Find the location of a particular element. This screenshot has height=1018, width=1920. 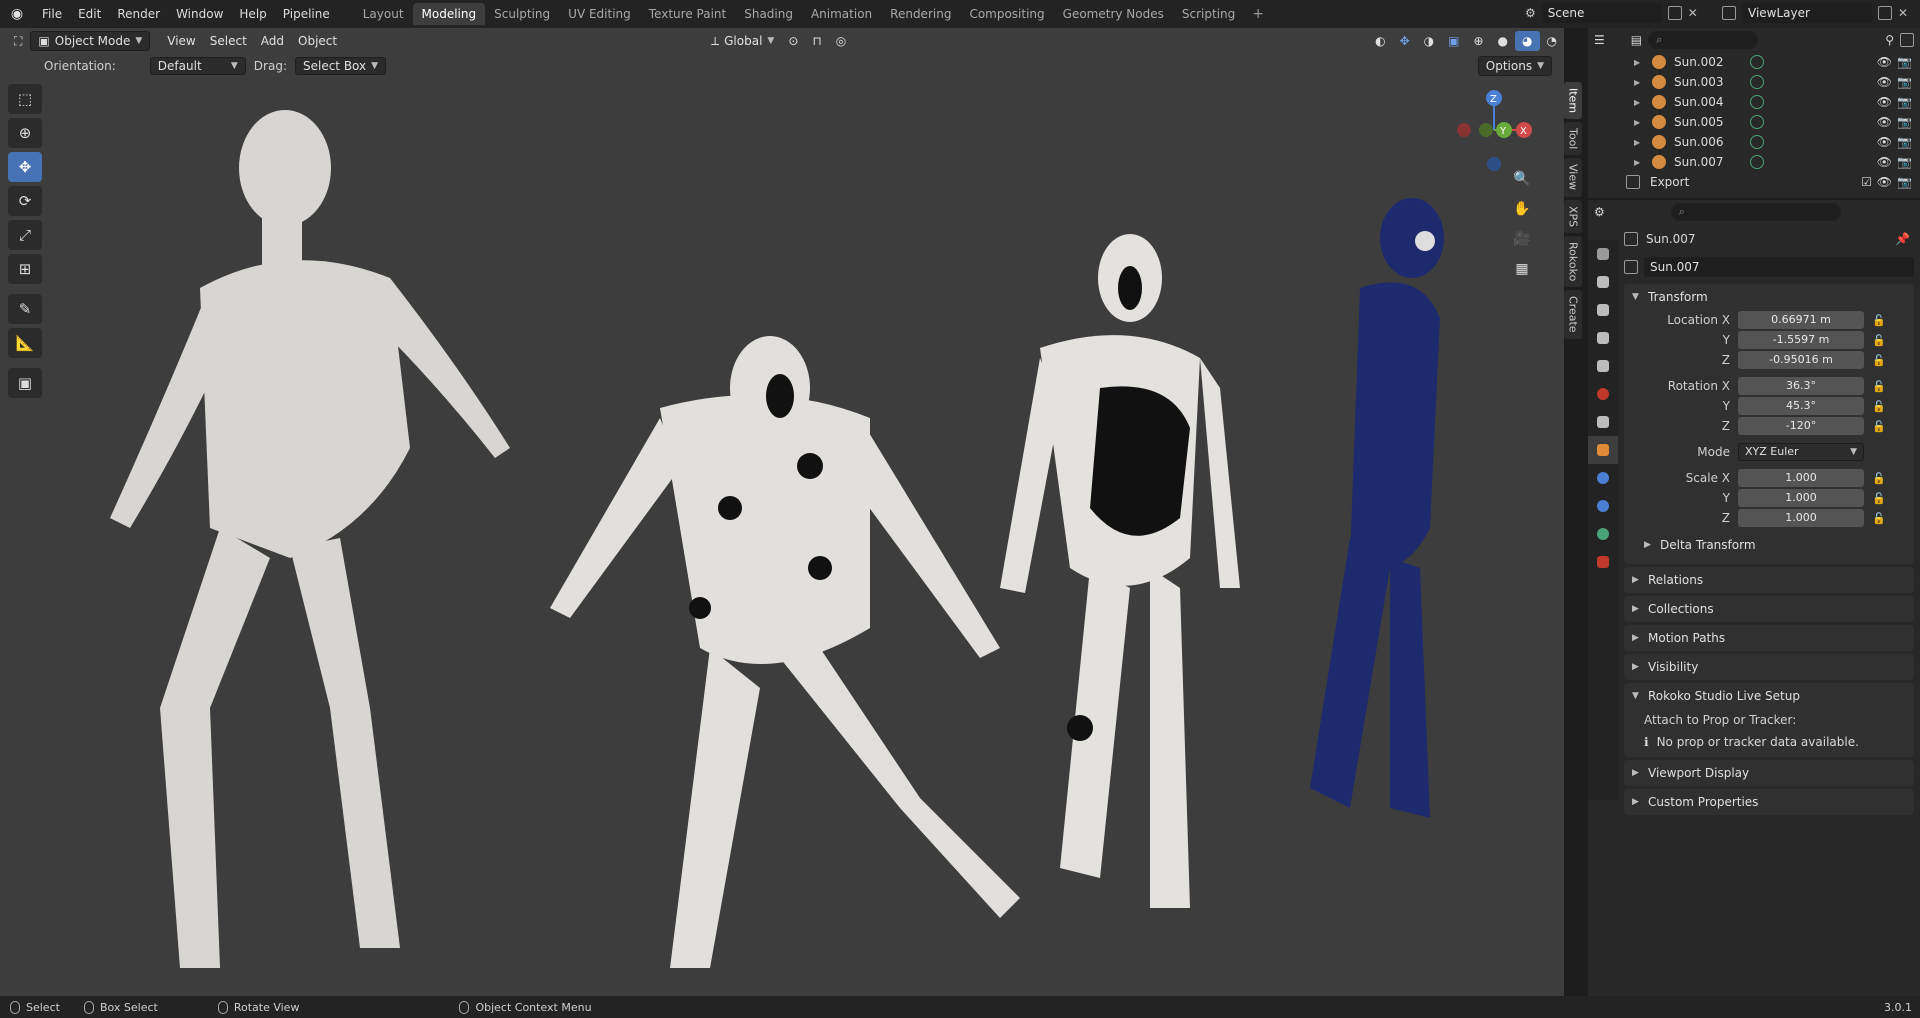

rotation-x-field: 36.3° is located at coordinates (1801, 386).